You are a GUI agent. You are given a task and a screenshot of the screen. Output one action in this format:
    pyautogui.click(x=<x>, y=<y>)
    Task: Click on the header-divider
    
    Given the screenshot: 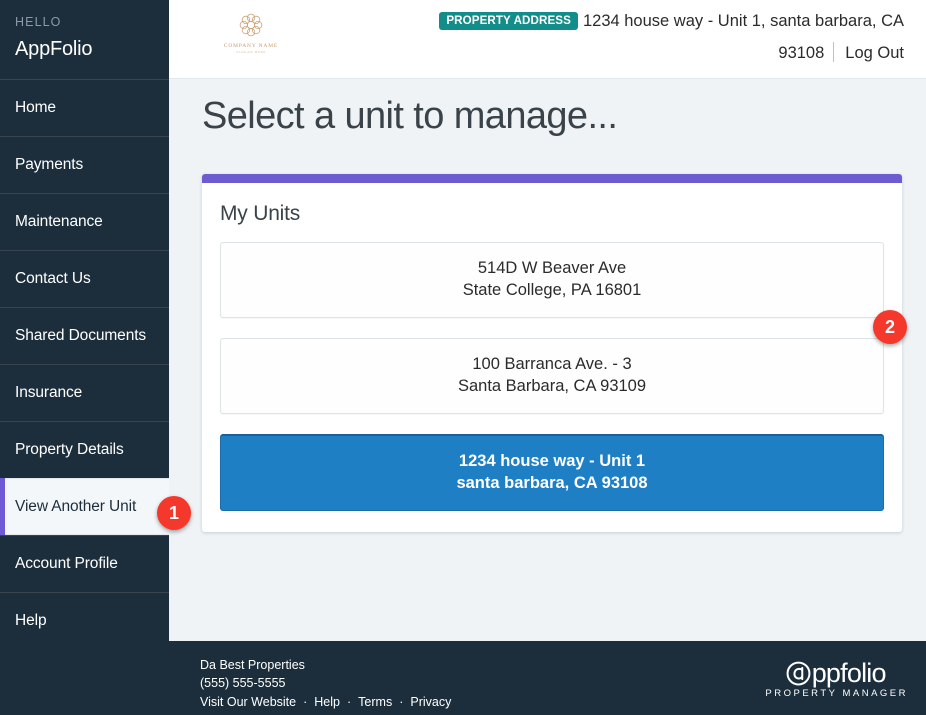 What is the action you would take?
    pyautogui.click(x=834, y=52)
    